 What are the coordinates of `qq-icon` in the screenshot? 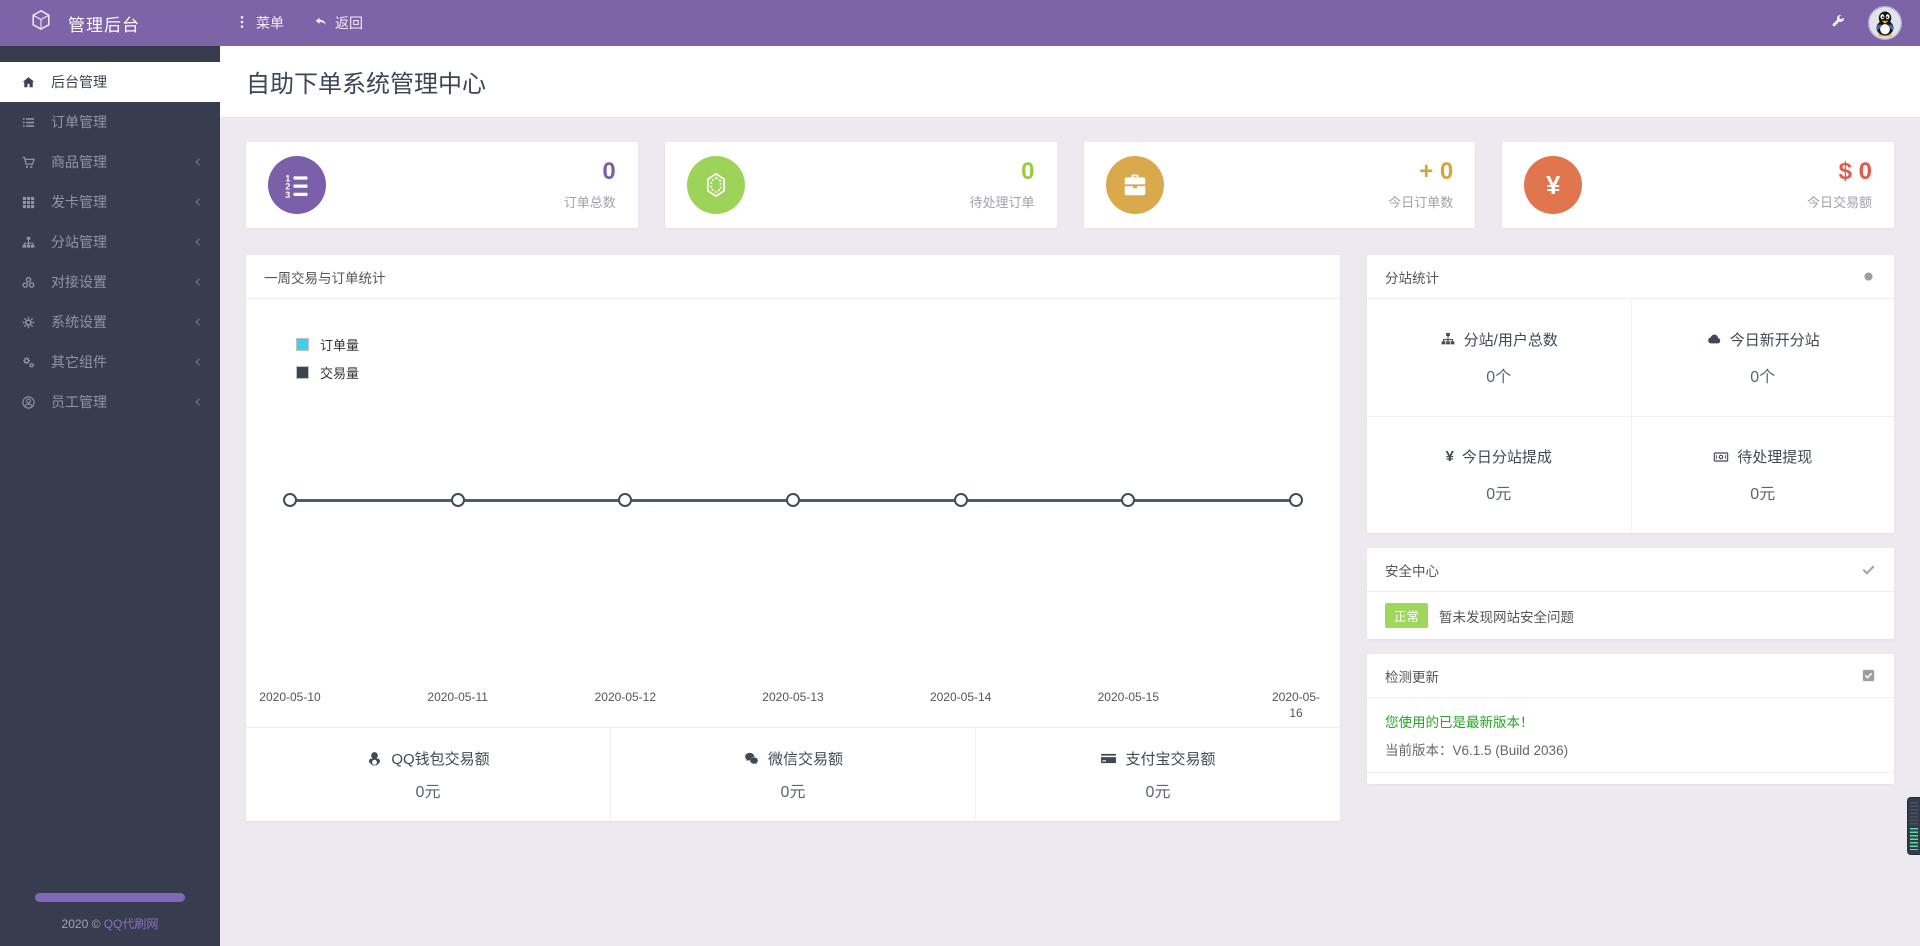 It's located at (374, 758).